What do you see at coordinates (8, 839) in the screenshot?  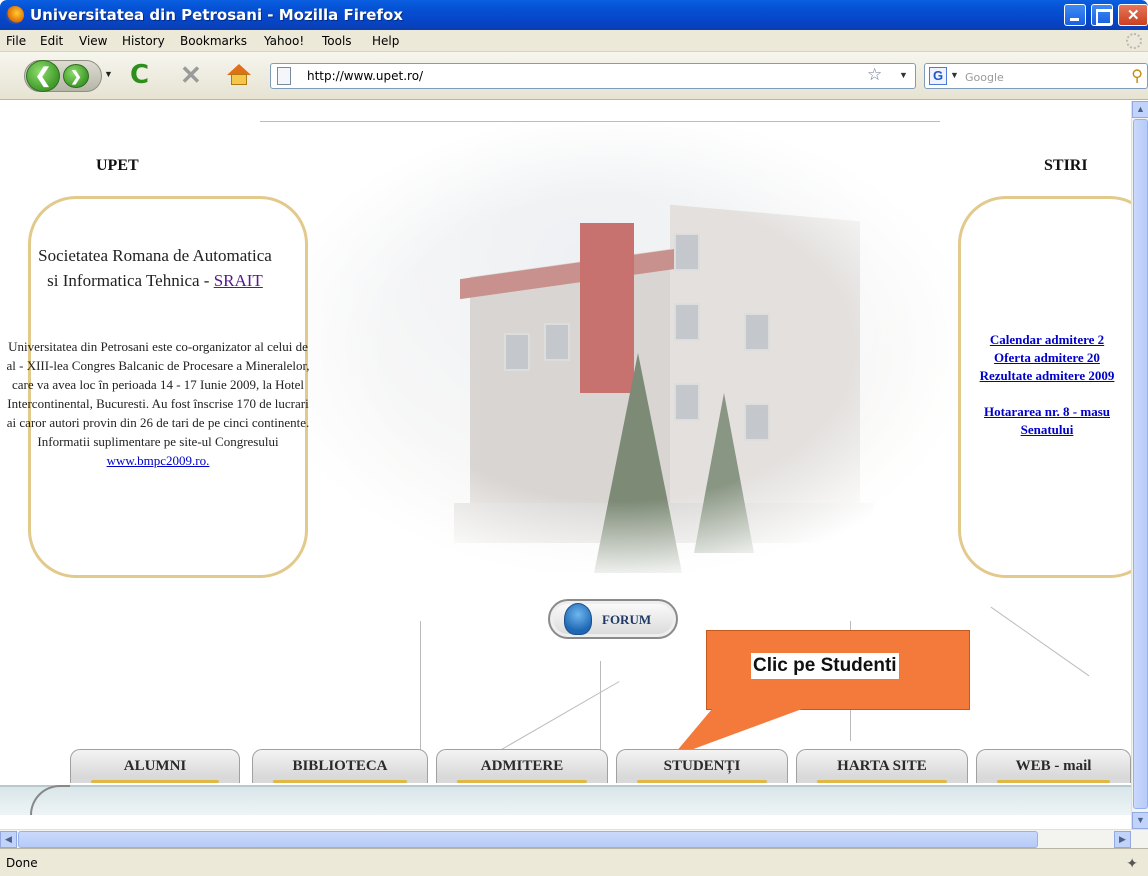 I see `scroll-left-icon: ◀` at bounding box center [8, 839].